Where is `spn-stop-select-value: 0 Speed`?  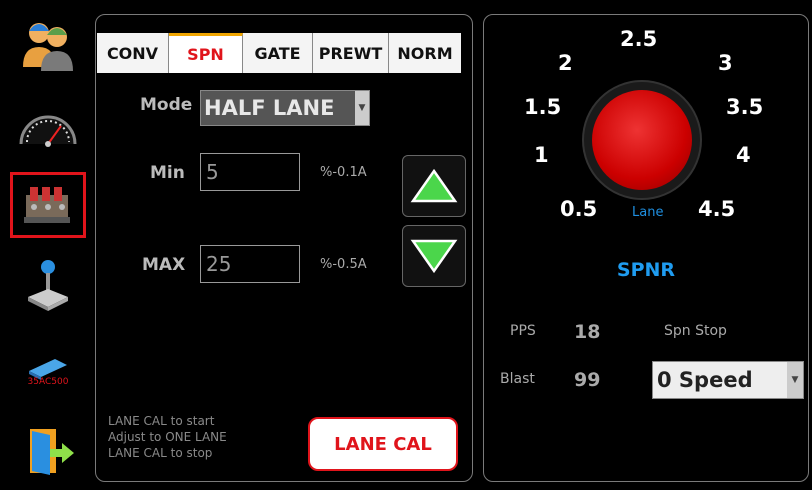
spn-stop-select-value: 0 Speed is located at coordinates (705, 380).